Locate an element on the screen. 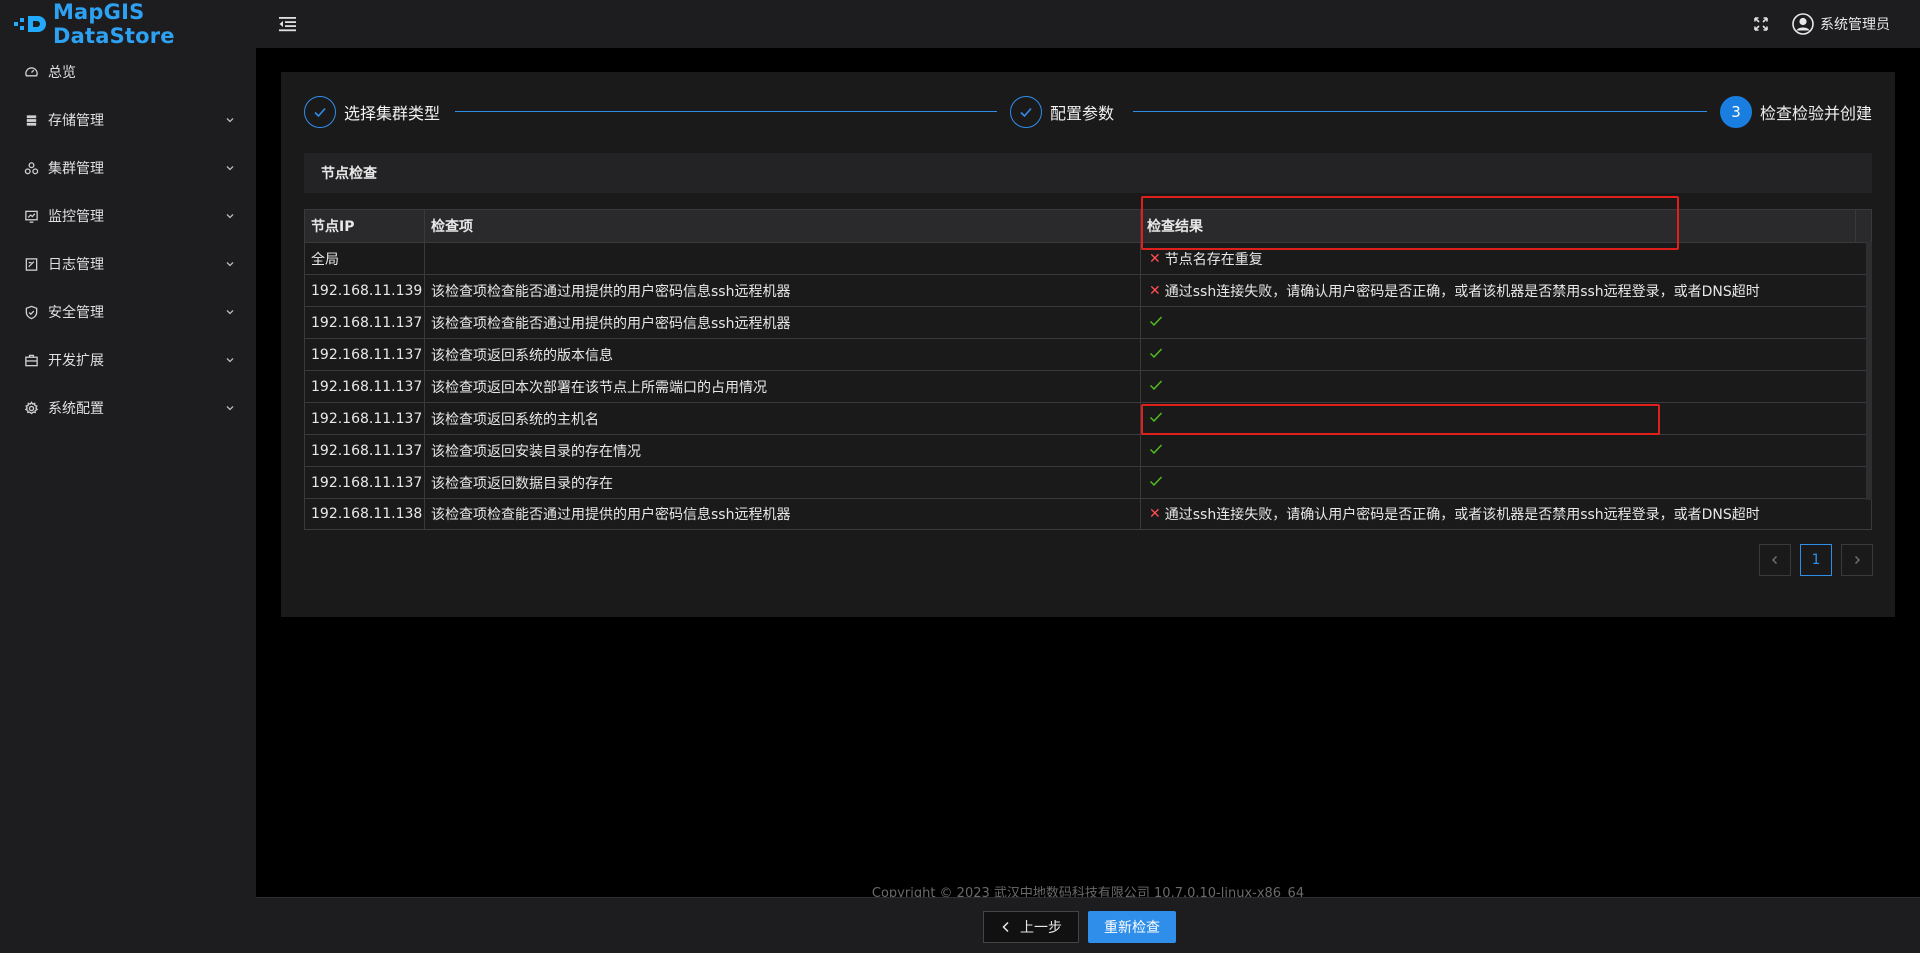  sidebar-item-label: 开发扩展 is located at coordinates (76, 361).